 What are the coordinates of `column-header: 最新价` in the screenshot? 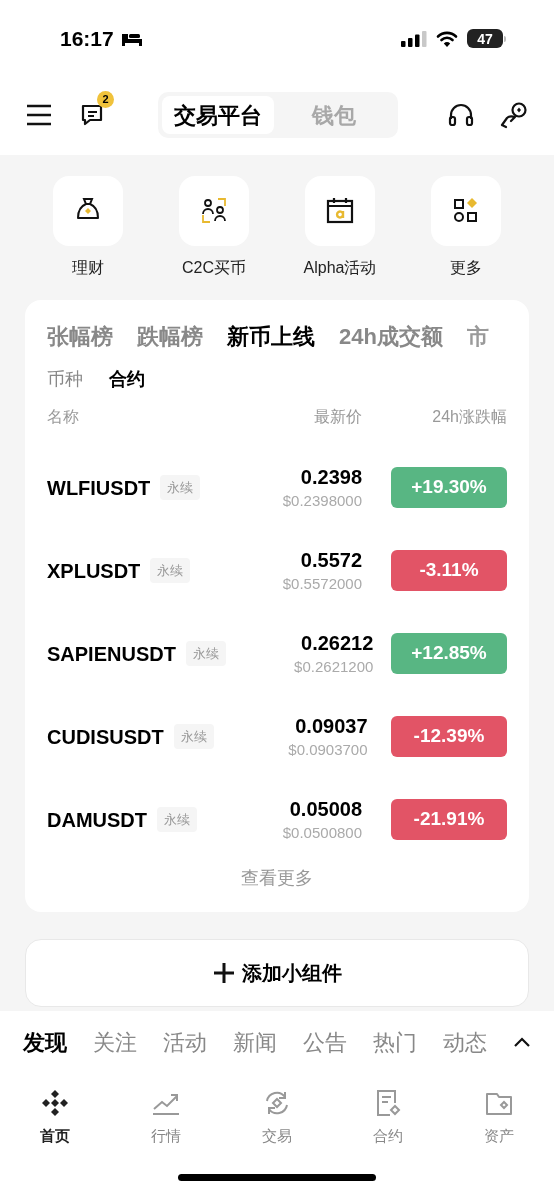 It's located at (337, 417).